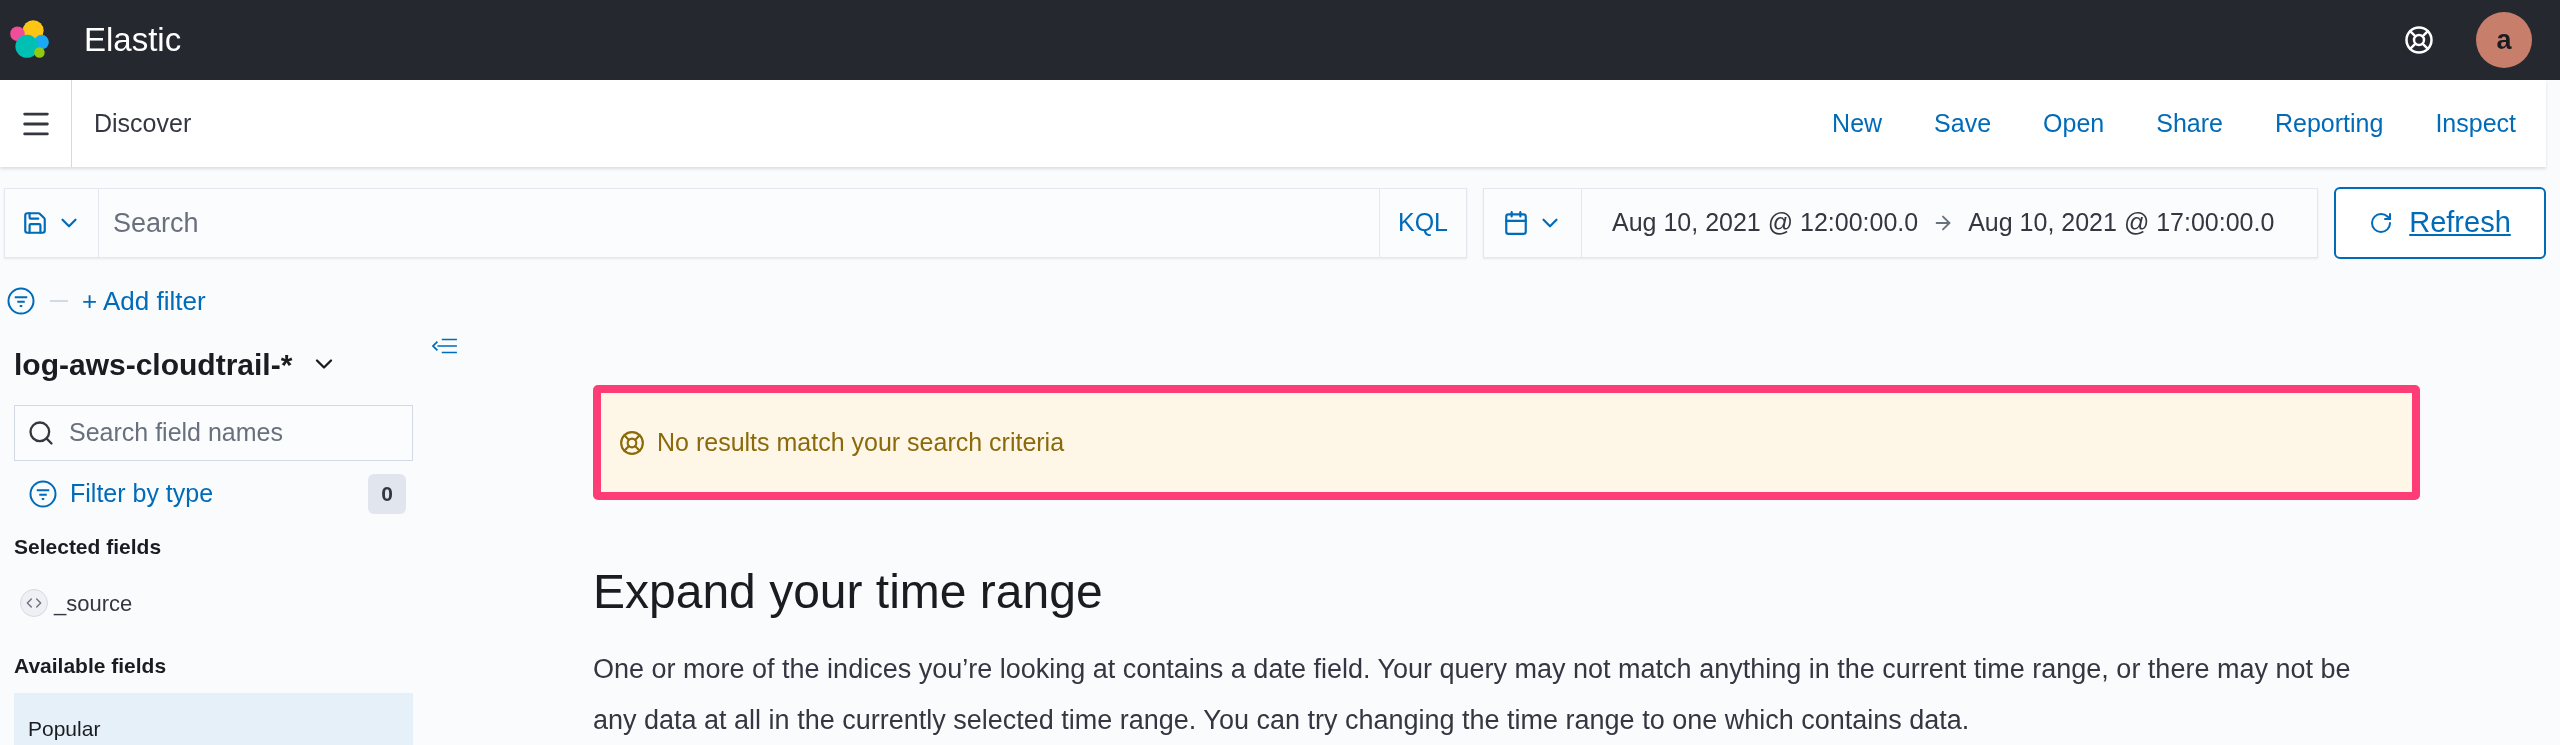 The image size is (2560, 745). I want to click on top-nav-link: New, so click(1857, 123).